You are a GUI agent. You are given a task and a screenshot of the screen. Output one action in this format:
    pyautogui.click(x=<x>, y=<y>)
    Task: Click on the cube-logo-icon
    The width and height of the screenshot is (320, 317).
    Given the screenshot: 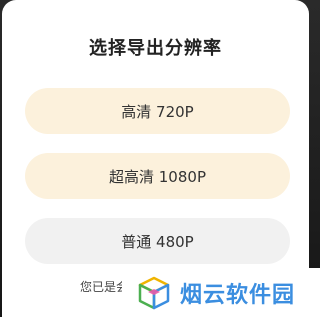 What is the action you would take?
    pyautogui.click(x=154, y=292)
    